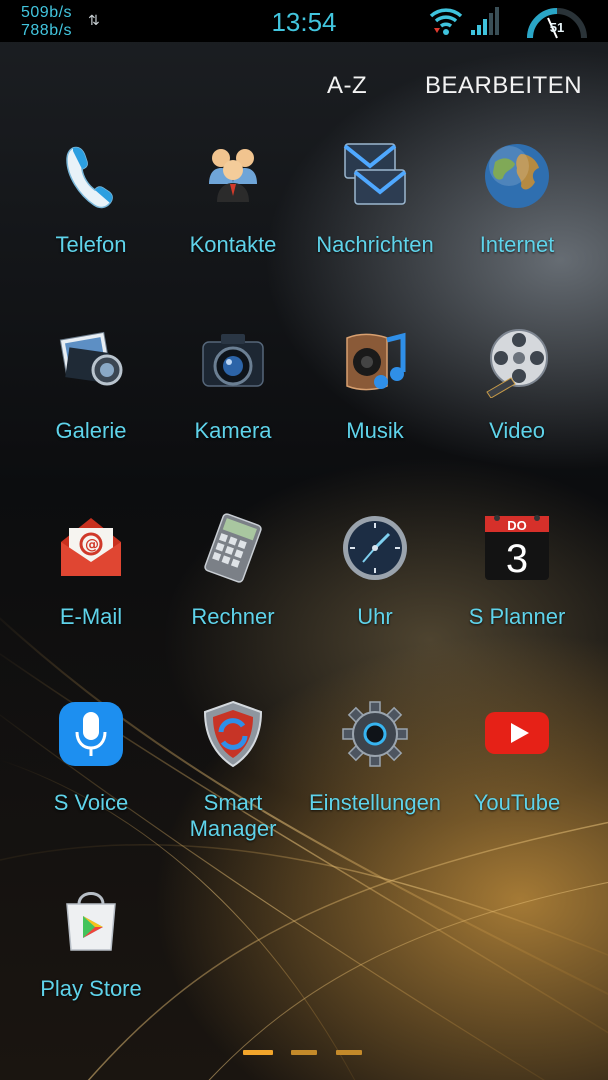 This screenshot has width=608, height=1080. Describe the element at coordinates (517, 602) in the screenshot. I see `app-s-planner: DO 3 S Planner` at that location.